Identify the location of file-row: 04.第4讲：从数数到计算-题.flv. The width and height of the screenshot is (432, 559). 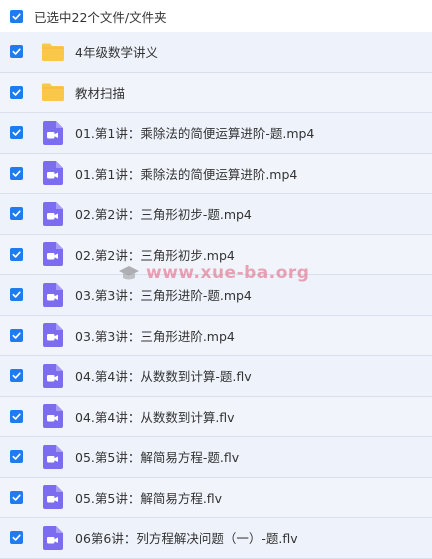
(216, 376).